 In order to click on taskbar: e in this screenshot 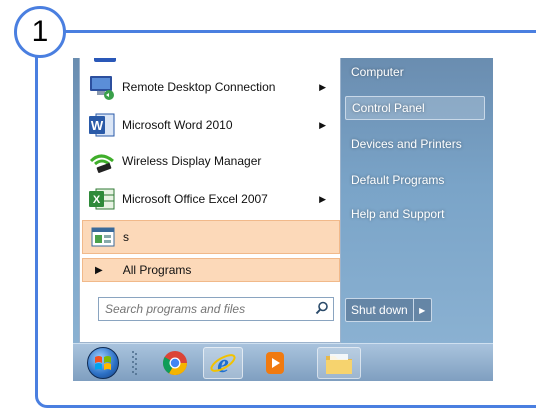, I will do `click(283, 362)`.